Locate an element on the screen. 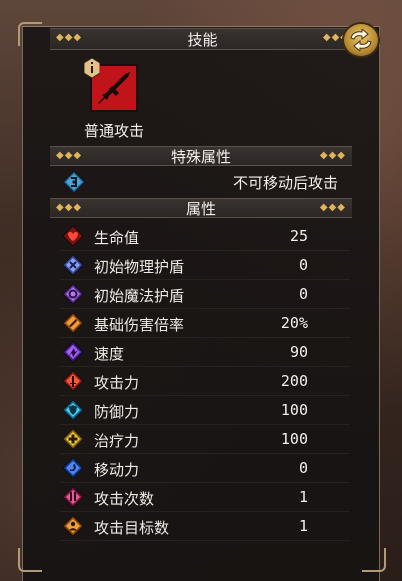  target-count-icon is located at coordinates (73, 526).